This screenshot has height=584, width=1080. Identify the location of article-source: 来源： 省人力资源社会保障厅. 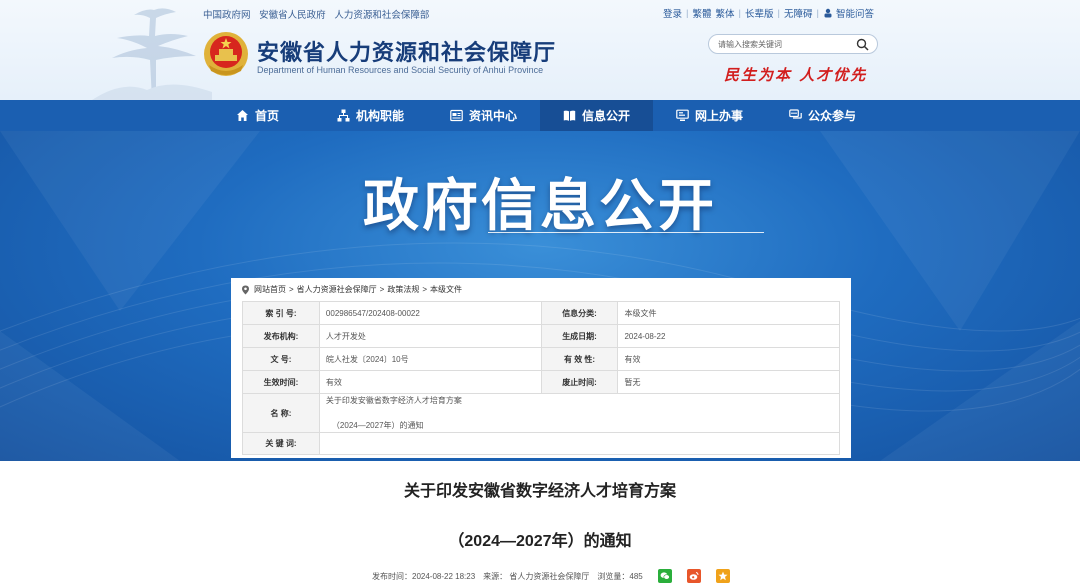
(536, 576).